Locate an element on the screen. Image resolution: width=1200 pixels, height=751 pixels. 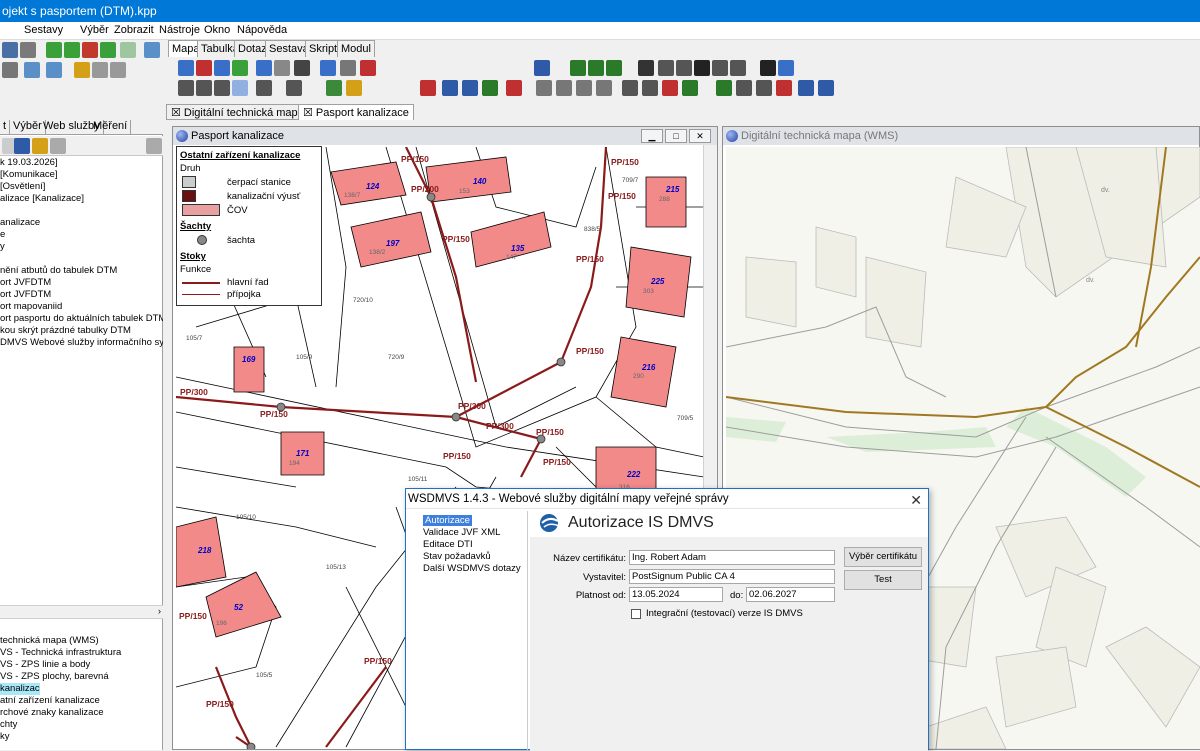
layer-item: ky is located at coordinates (81, 737).